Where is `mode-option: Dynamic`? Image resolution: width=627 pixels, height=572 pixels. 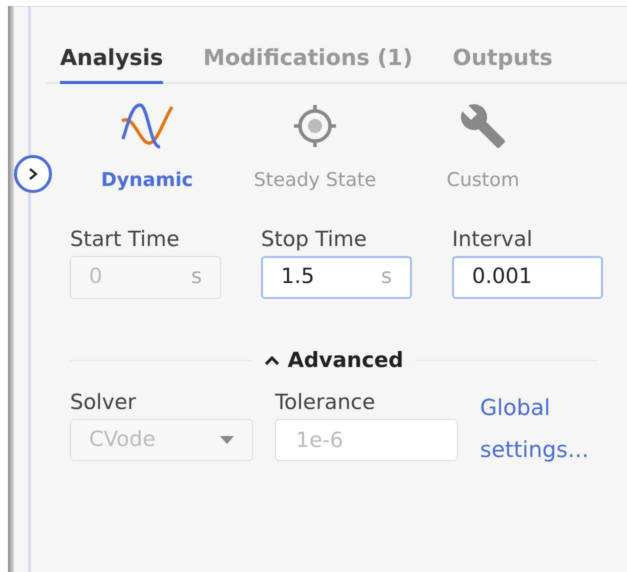 mode-option: Dynamic is located at coordinates (147, 147).